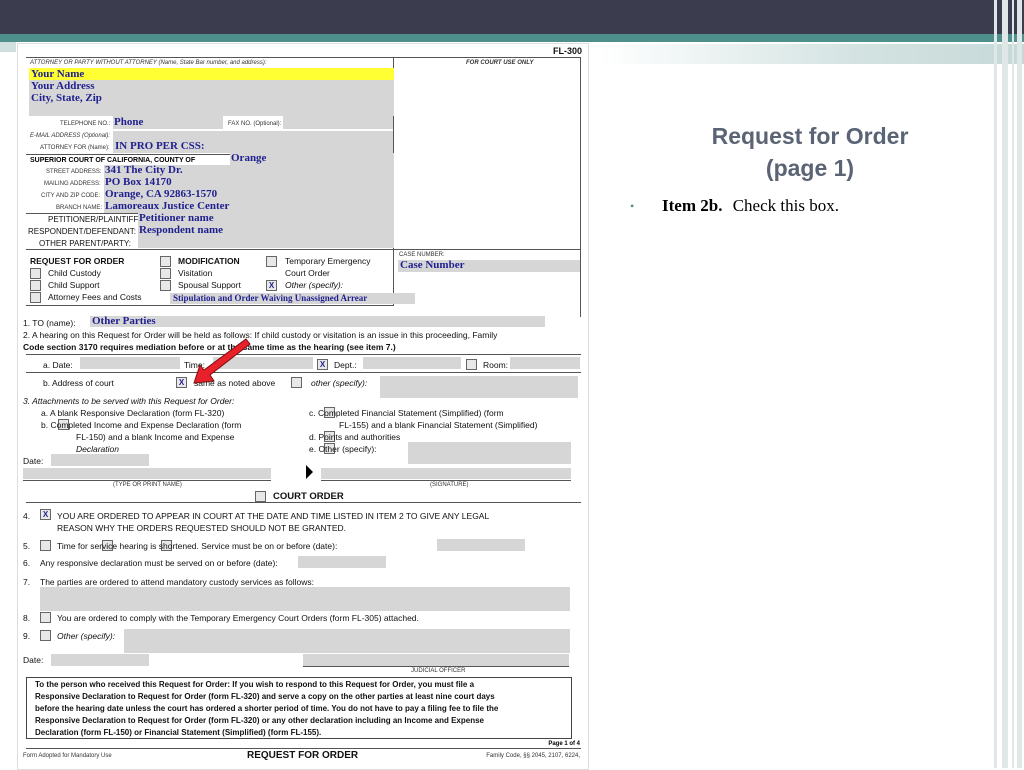  Describe the element at coordinates (138, 182) in the screenshot. I see `mailing-value: PO Box 14170` at that location.